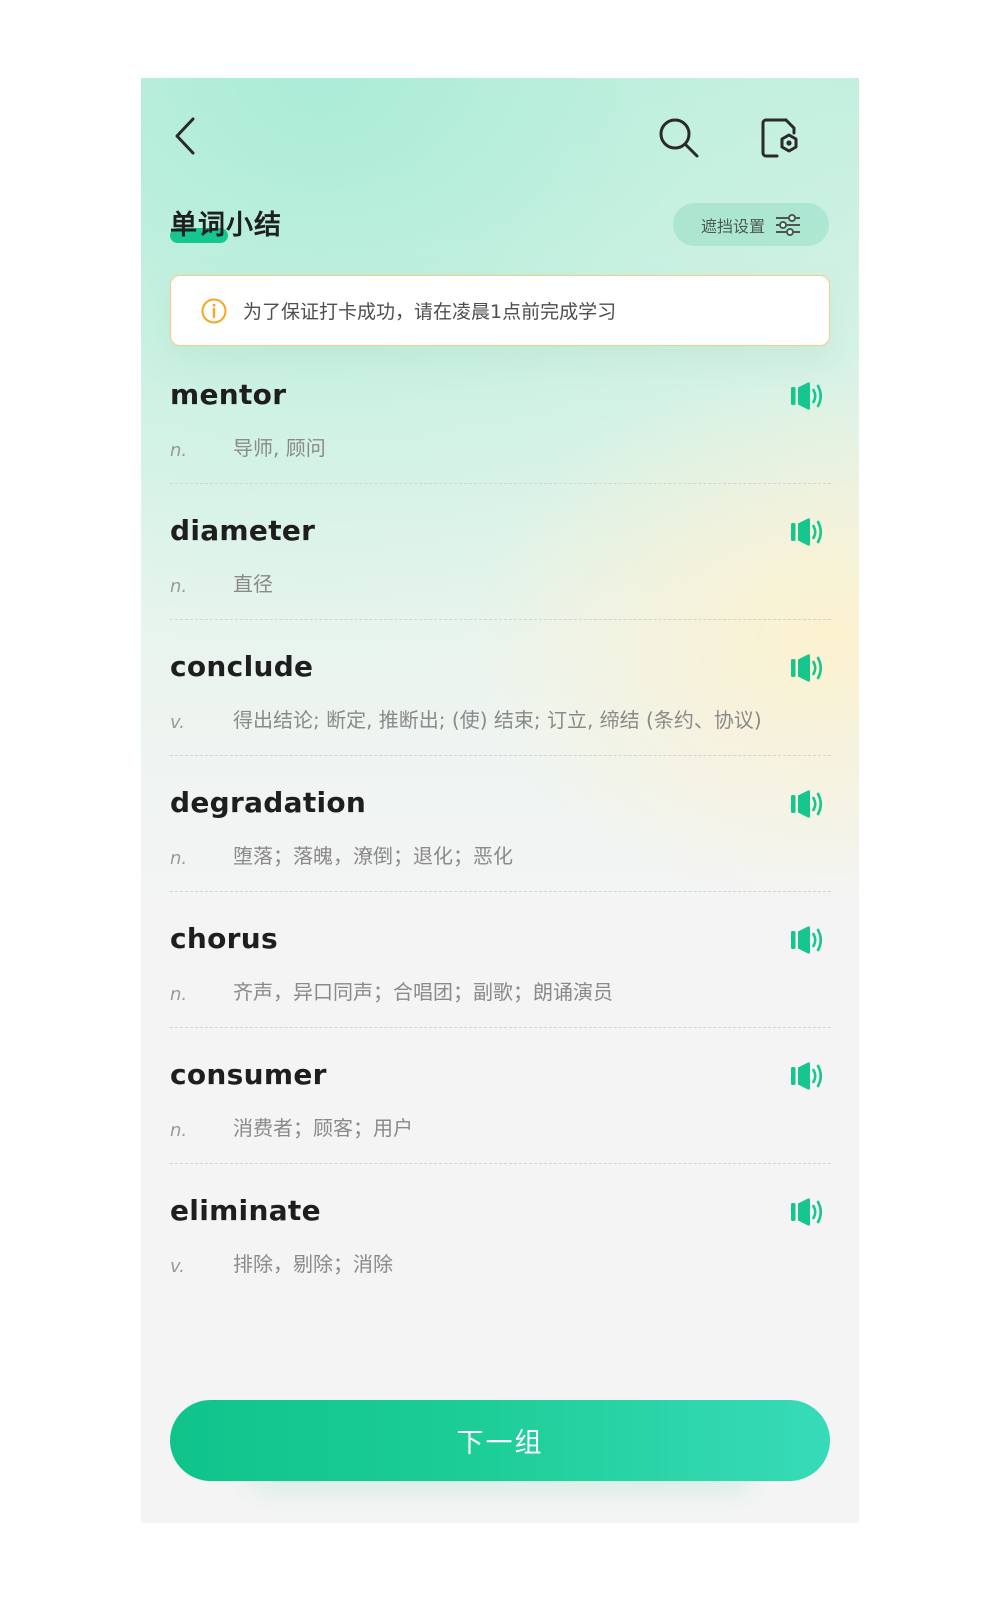  I want to click on word-item: diameter n. 直径, so click(500, 552).